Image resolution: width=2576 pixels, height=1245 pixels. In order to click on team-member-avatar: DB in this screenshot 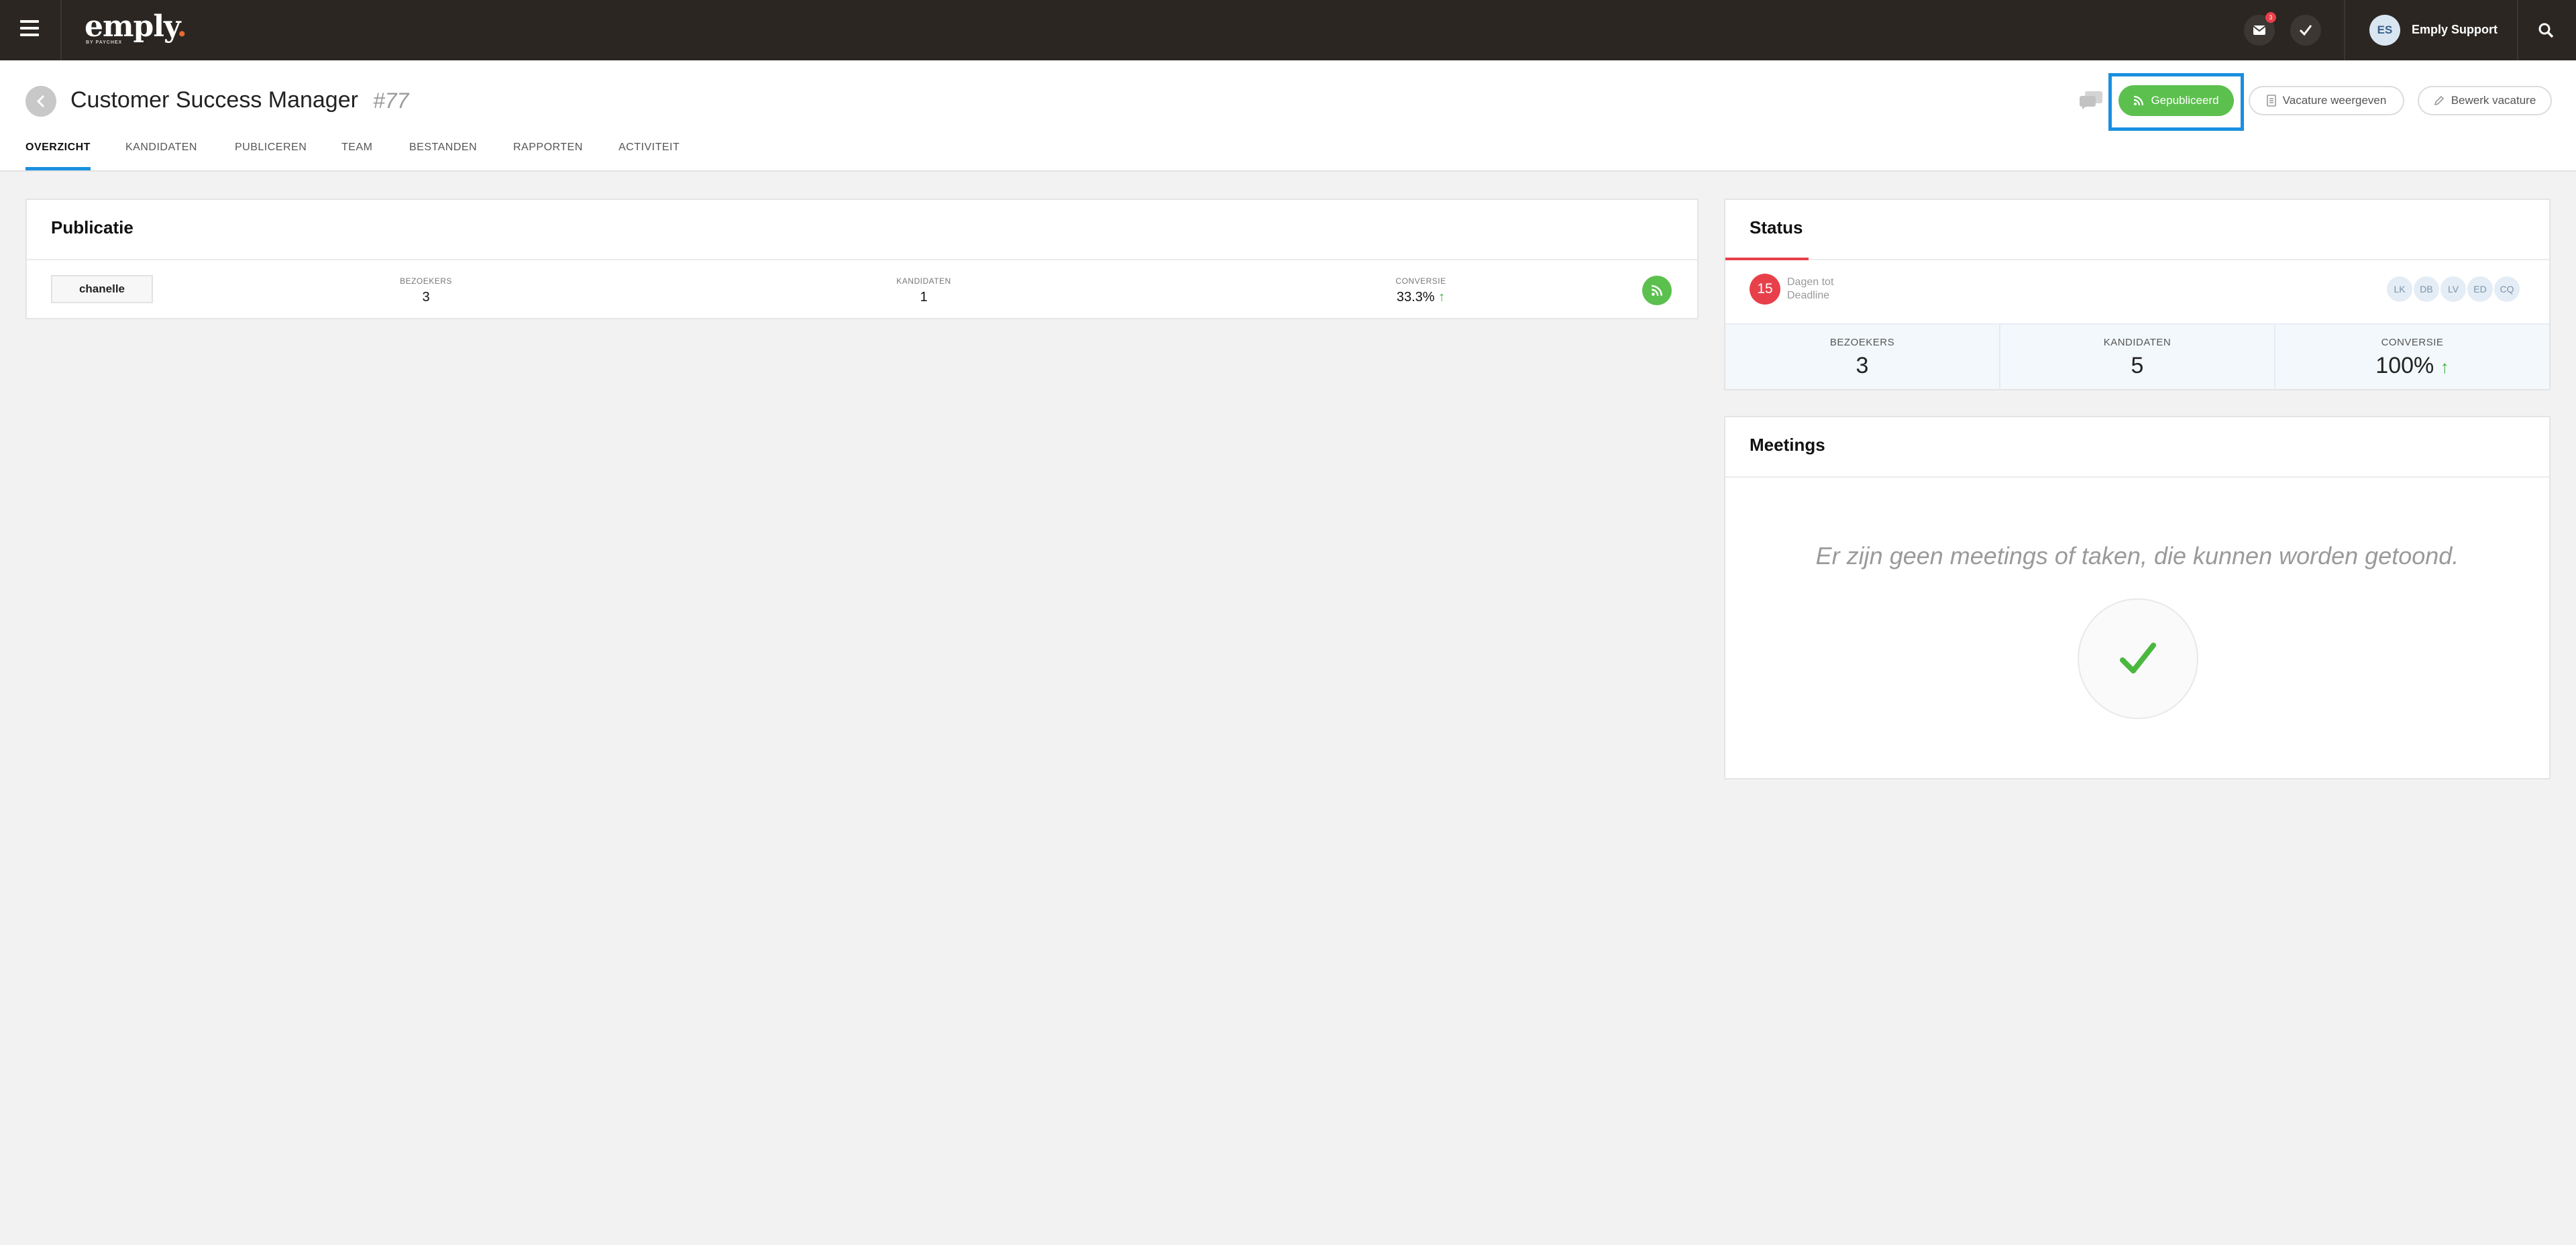, I will do `click(2426, 289)`.